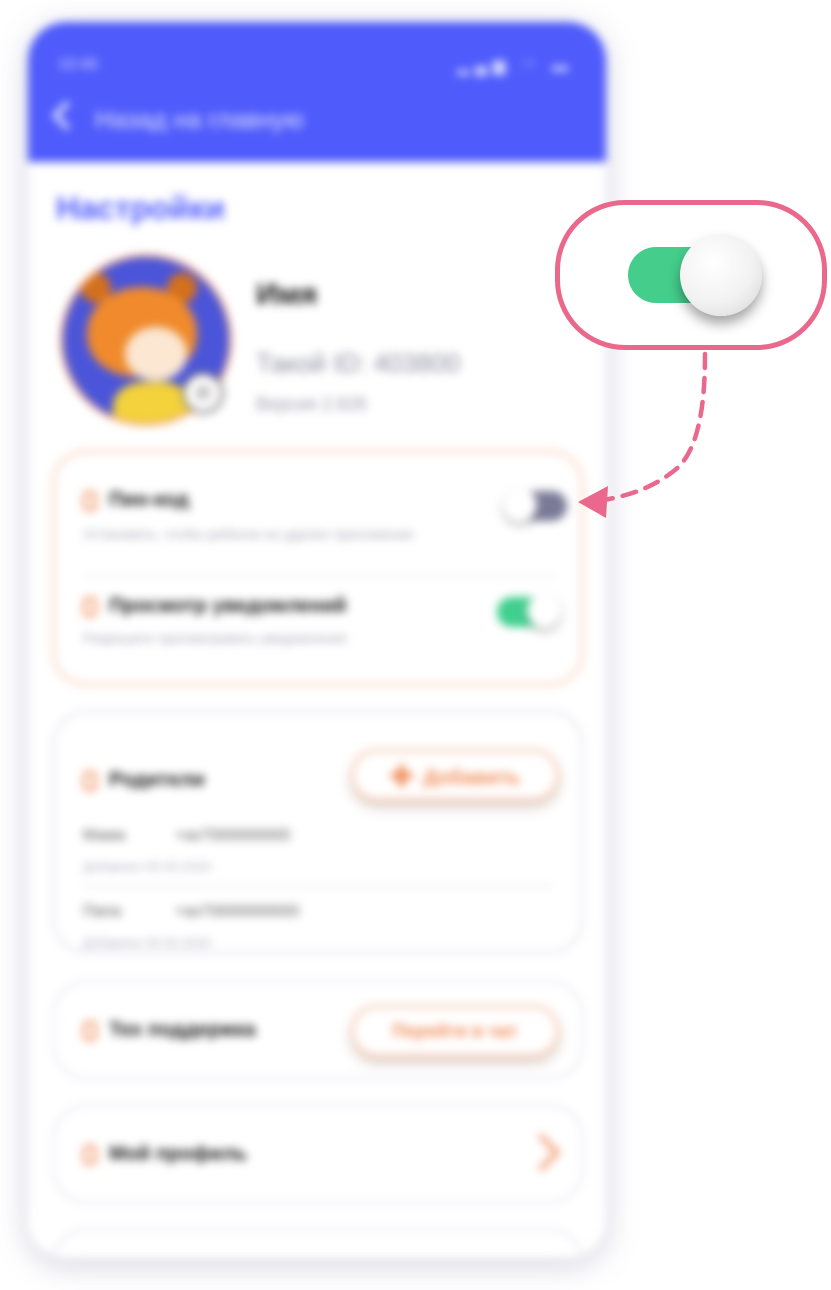 Image resolution: width=831 pixels, height=1290 pixels. Describe the element at coordinates (358, 363) in the screenshot. I see `child-id: Такой ID: 403800` at that location.